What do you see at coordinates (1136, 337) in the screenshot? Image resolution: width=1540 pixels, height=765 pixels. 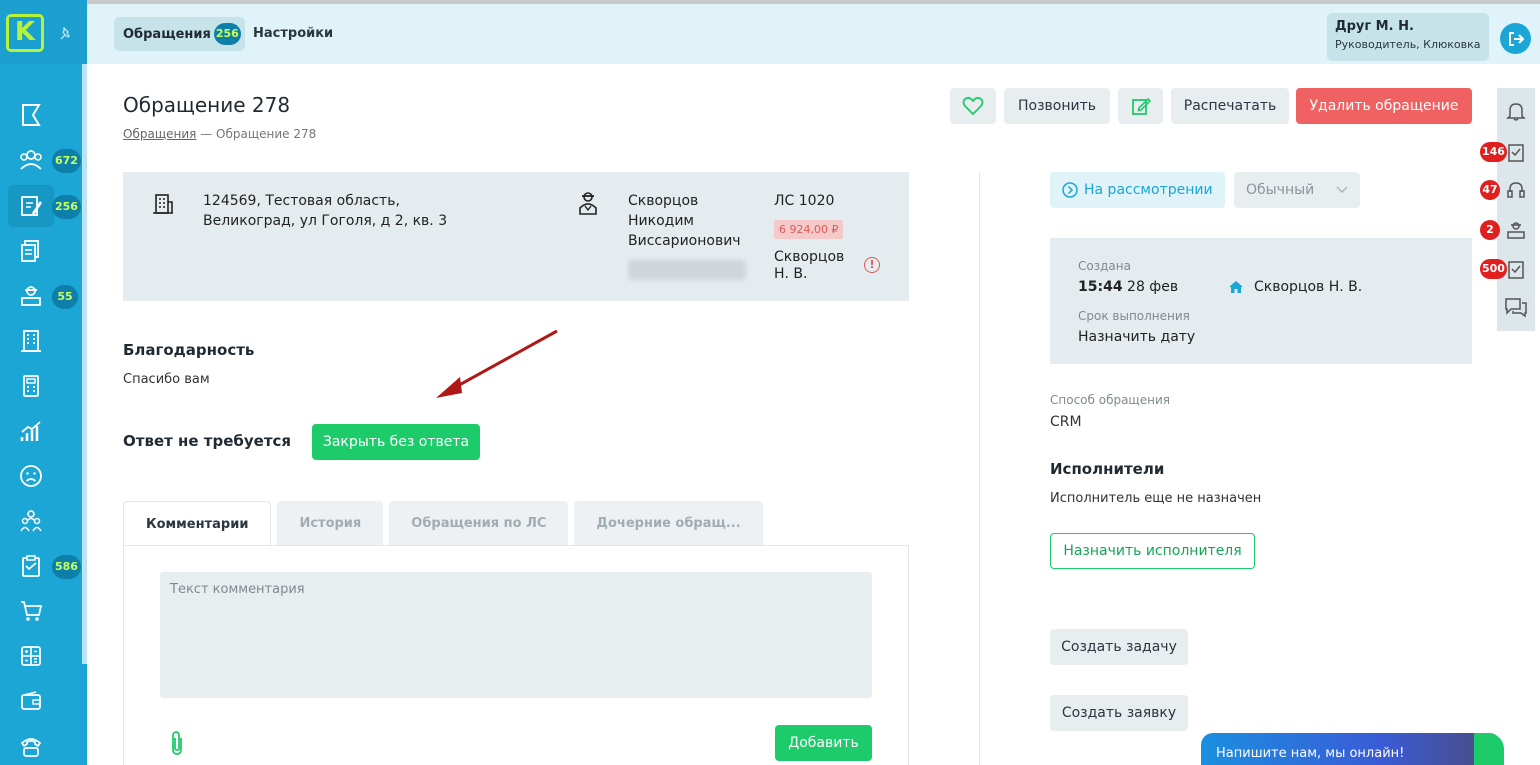 I see `due-date-link: Назначить дату` at bounding box center [1136, 337].